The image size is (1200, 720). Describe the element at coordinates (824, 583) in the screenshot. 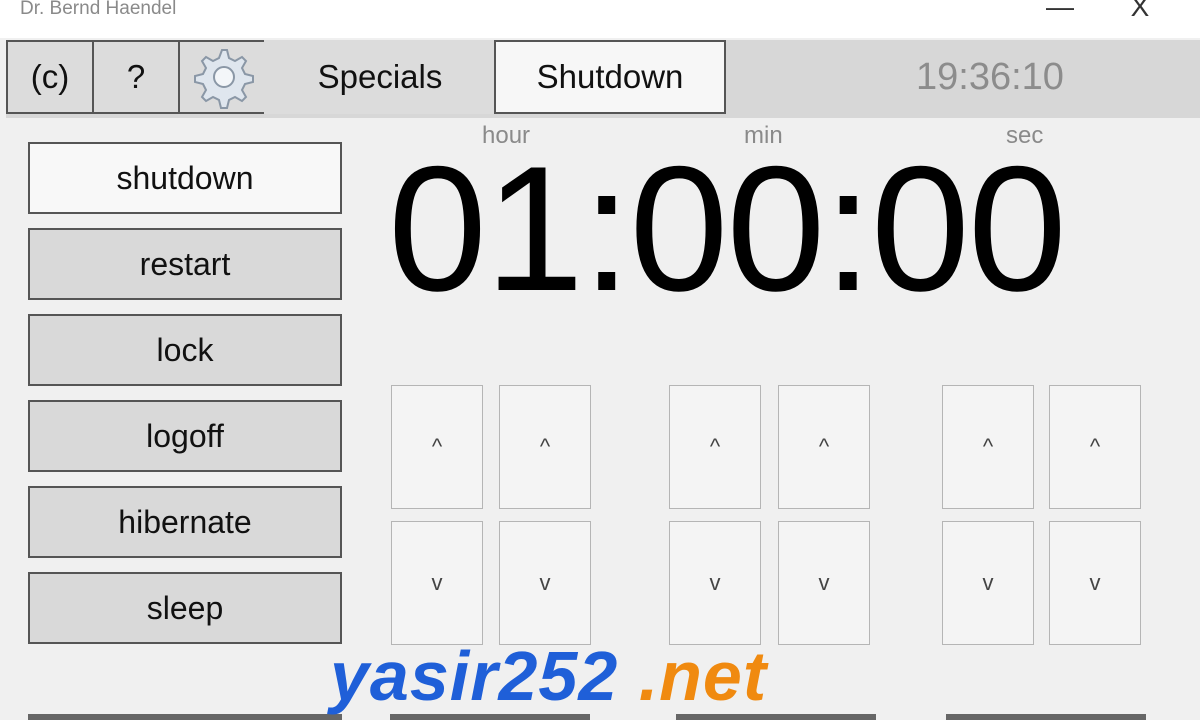

I see `min-ones-down-button: v` at that location.